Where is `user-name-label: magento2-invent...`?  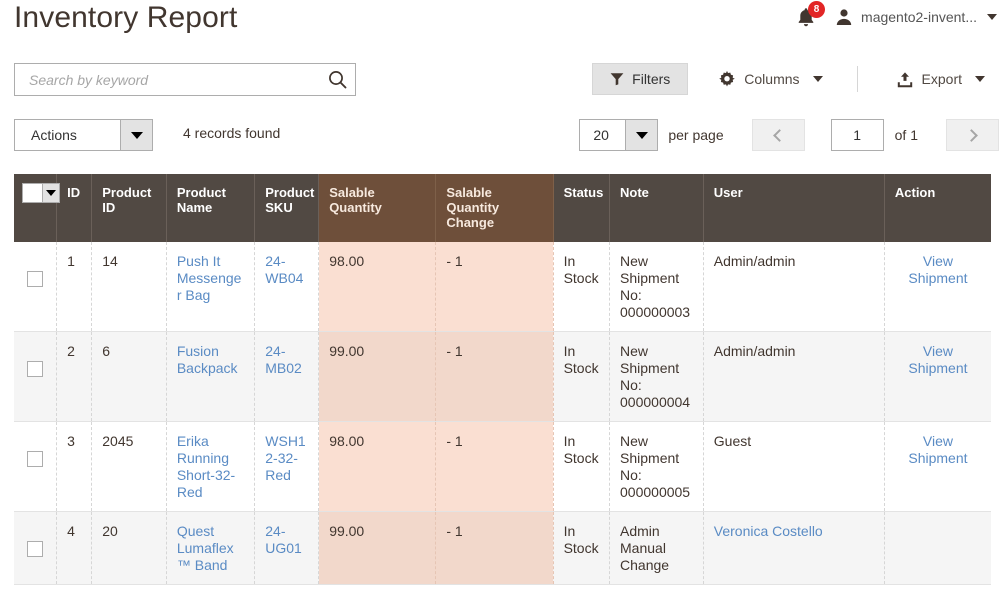
user-name-label: magento2-invent... is located at coordinates (919, 17).